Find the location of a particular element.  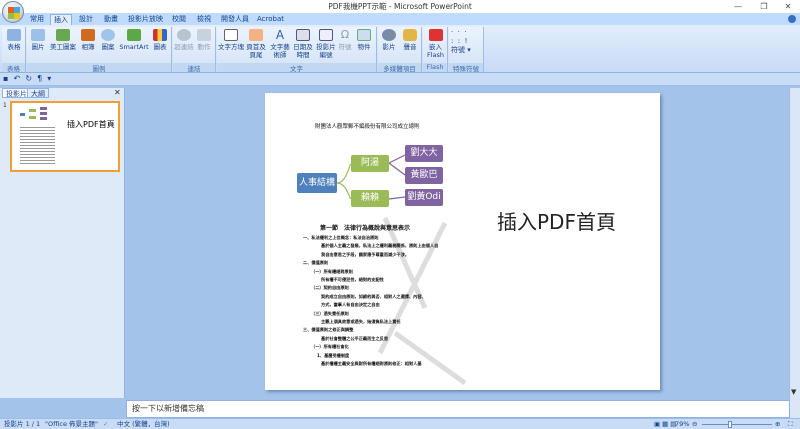

action-button: 動作 is located at coordinates (204, 40).